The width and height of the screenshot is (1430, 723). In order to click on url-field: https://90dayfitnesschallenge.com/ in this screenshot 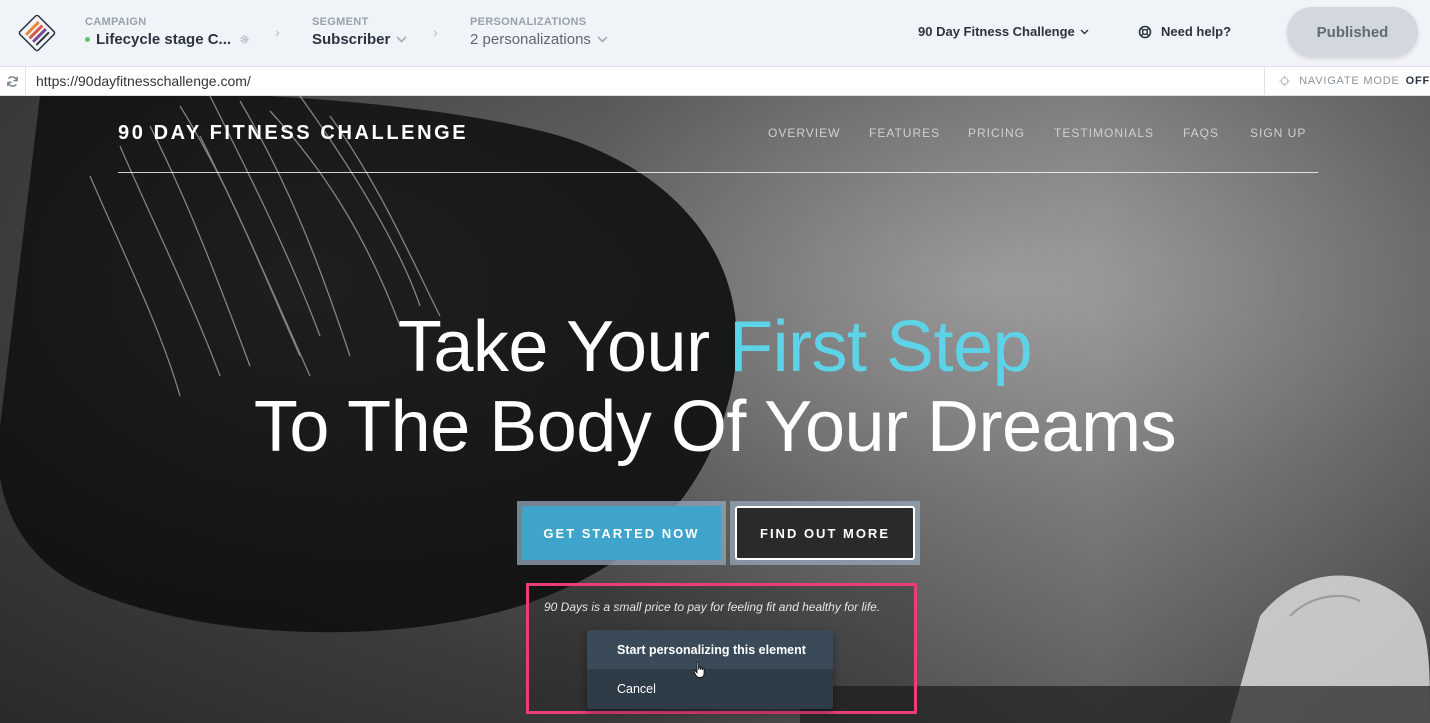, I will do `click(143, 81)`.